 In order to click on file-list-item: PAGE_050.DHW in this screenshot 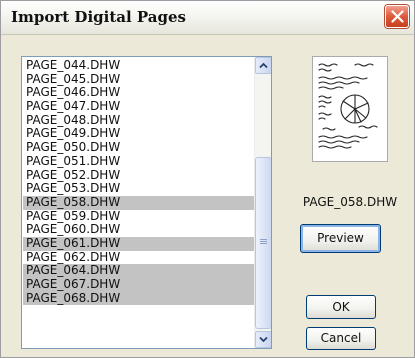, I will do `click(138, 147)`.